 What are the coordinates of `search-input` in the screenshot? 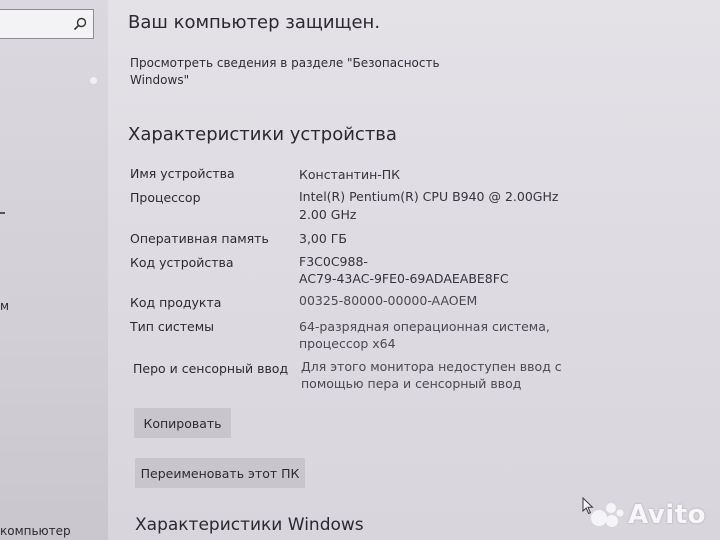 It's located at (47, 24).